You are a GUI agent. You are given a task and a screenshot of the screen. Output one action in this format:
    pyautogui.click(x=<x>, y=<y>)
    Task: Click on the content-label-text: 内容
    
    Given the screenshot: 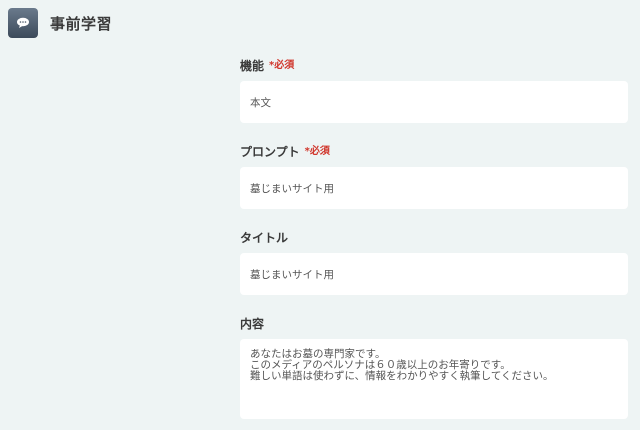 What is the action you would take?
    pyautogui.click(x=252, y=324)
    